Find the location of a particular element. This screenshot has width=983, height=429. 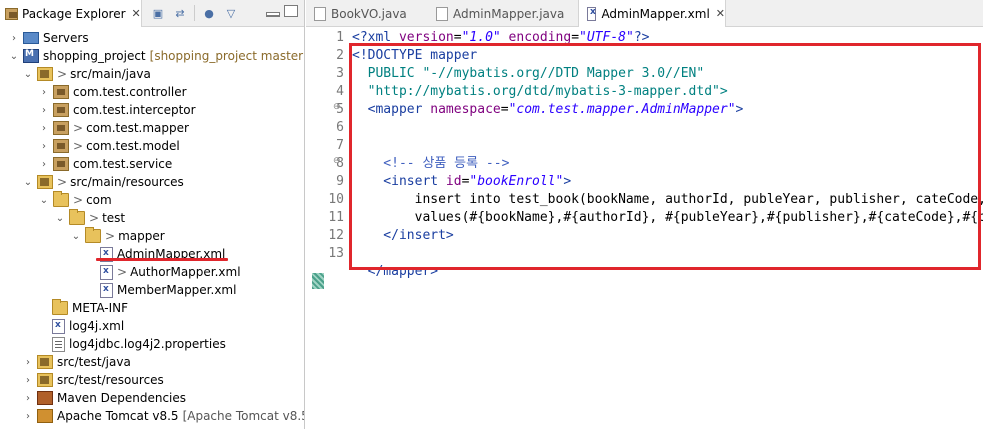

tab-label: AdminMapper.java is located at coordinates (509, 13).